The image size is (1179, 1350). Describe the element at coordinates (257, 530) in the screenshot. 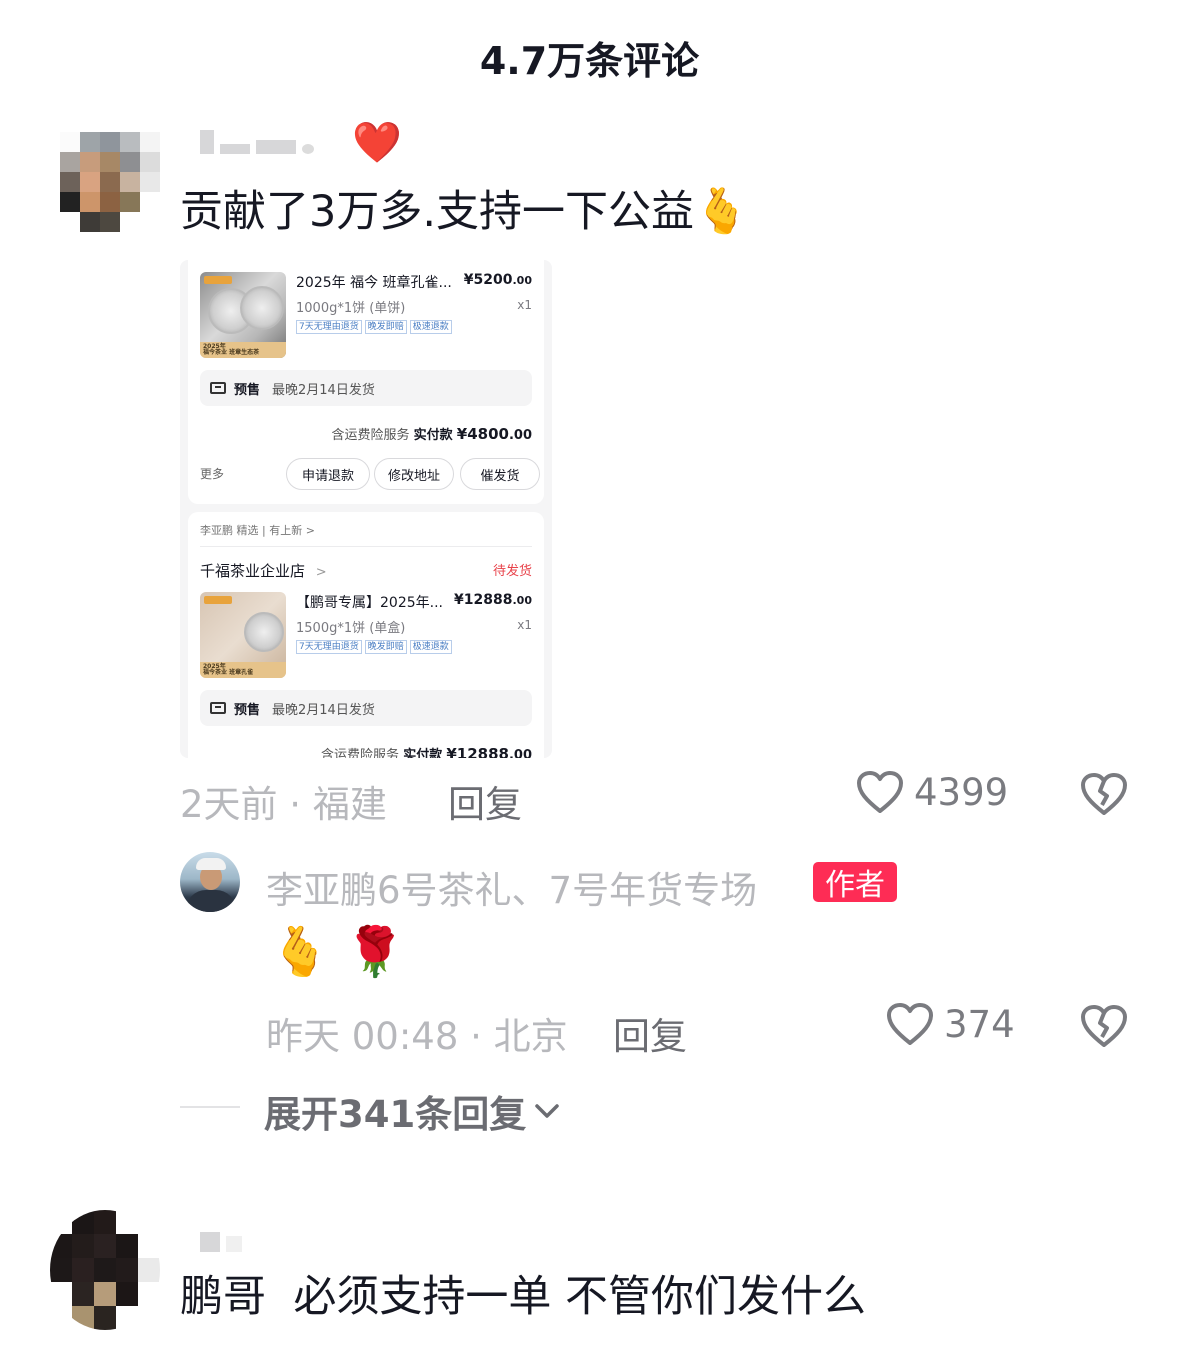

I see `shop-source: 李亚鹏 精选 | 有上新 >` at that location.